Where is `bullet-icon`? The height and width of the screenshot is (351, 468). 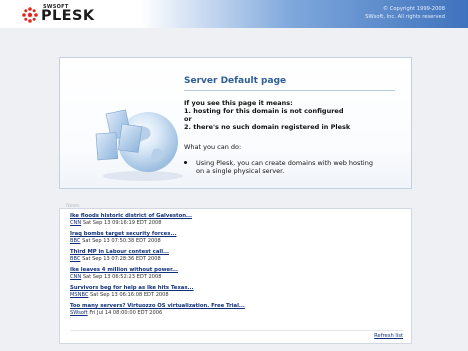 bullet-icon is located at coordinates (185, 162).